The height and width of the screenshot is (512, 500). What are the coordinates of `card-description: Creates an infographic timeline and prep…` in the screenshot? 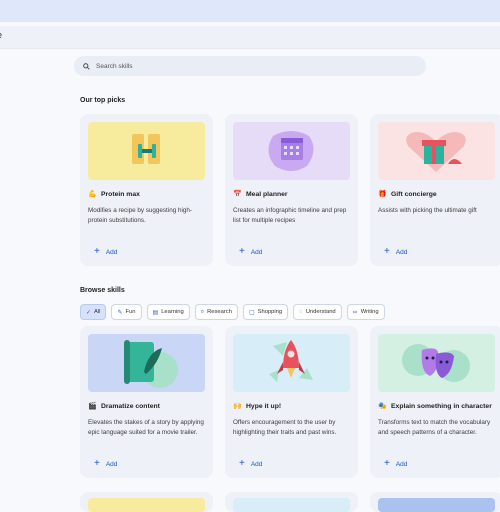 It's located at (290, 215).